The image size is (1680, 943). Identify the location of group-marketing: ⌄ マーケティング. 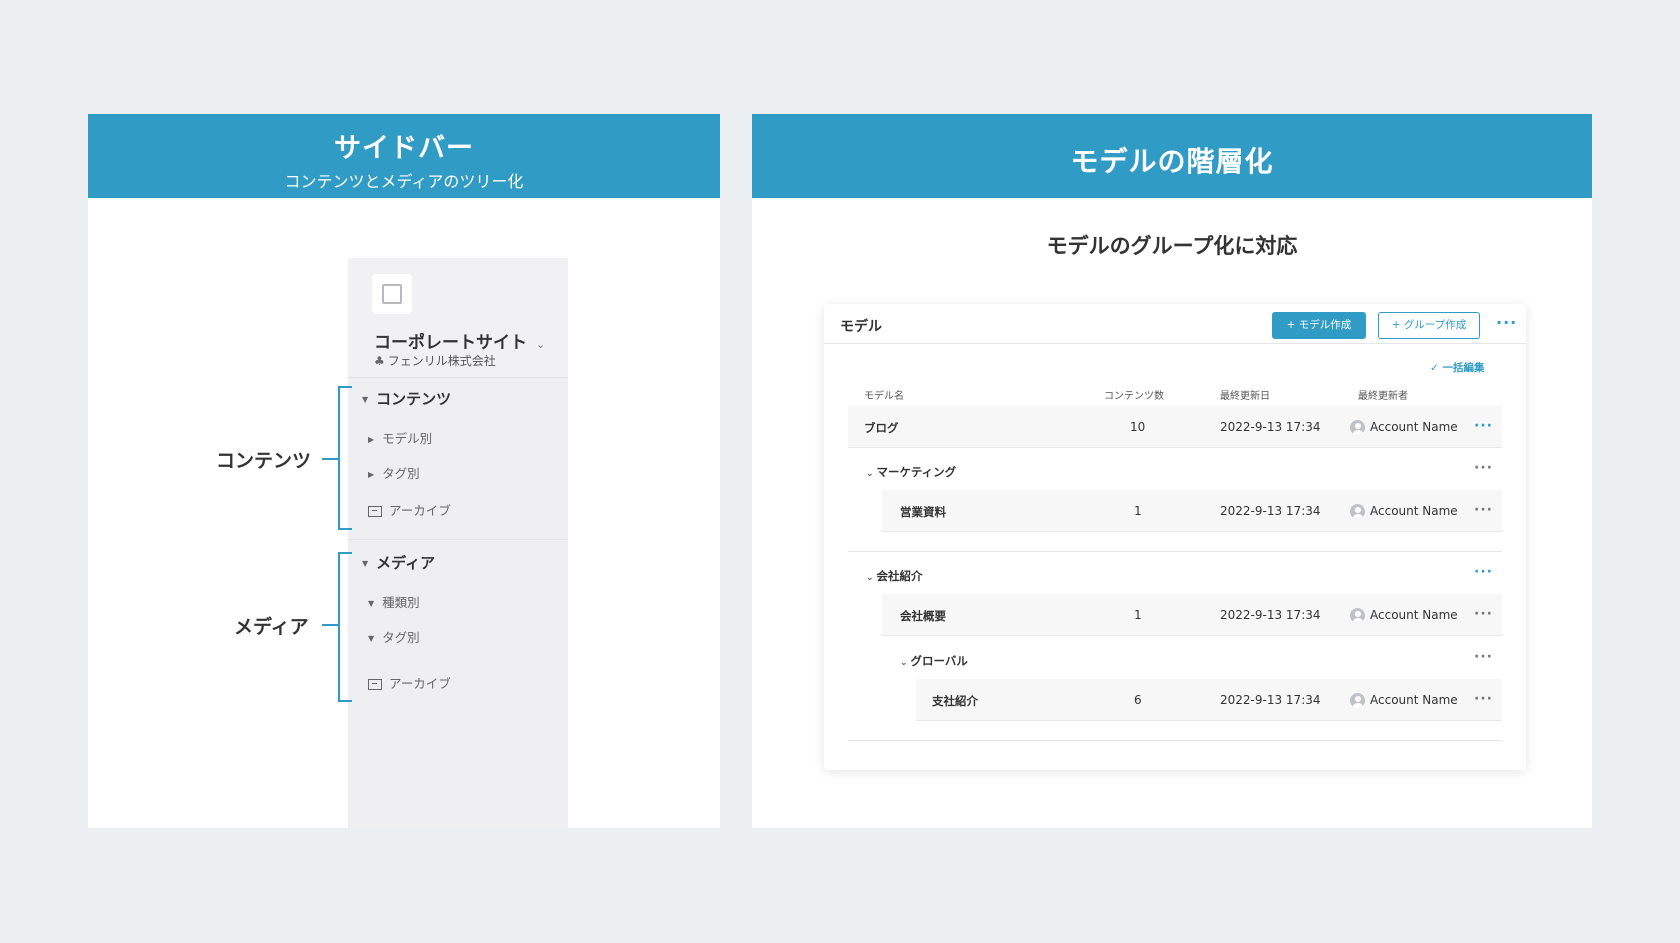
(911, 472).